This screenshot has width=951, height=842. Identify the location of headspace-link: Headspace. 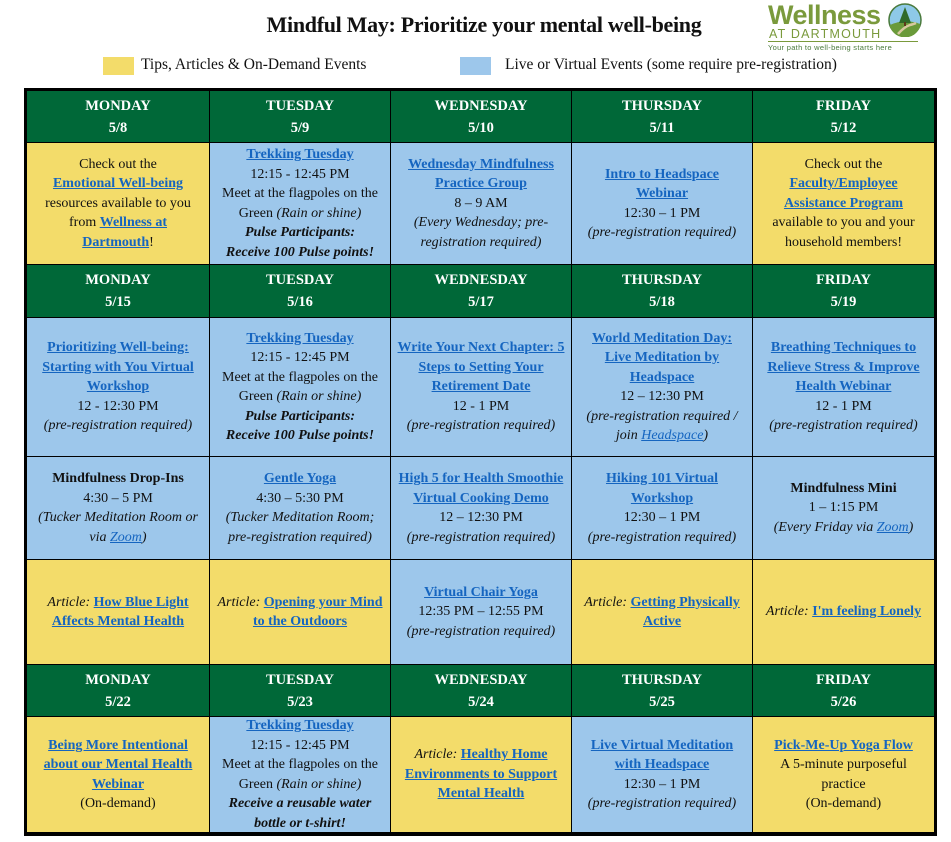
(672, 435).